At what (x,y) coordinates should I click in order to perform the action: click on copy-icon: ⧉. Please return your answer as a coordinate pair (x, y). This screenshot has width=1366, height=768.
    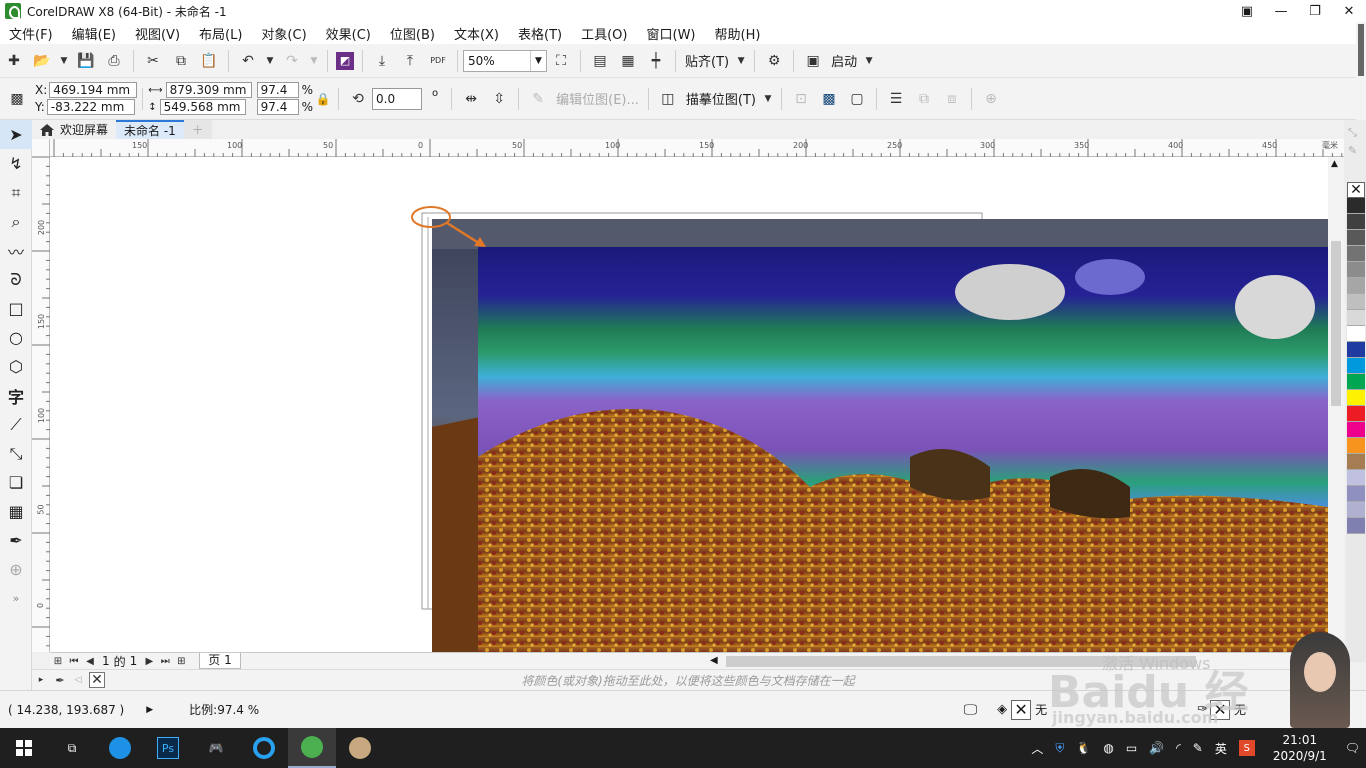
    Looking at the image, I should click on (181, 61).